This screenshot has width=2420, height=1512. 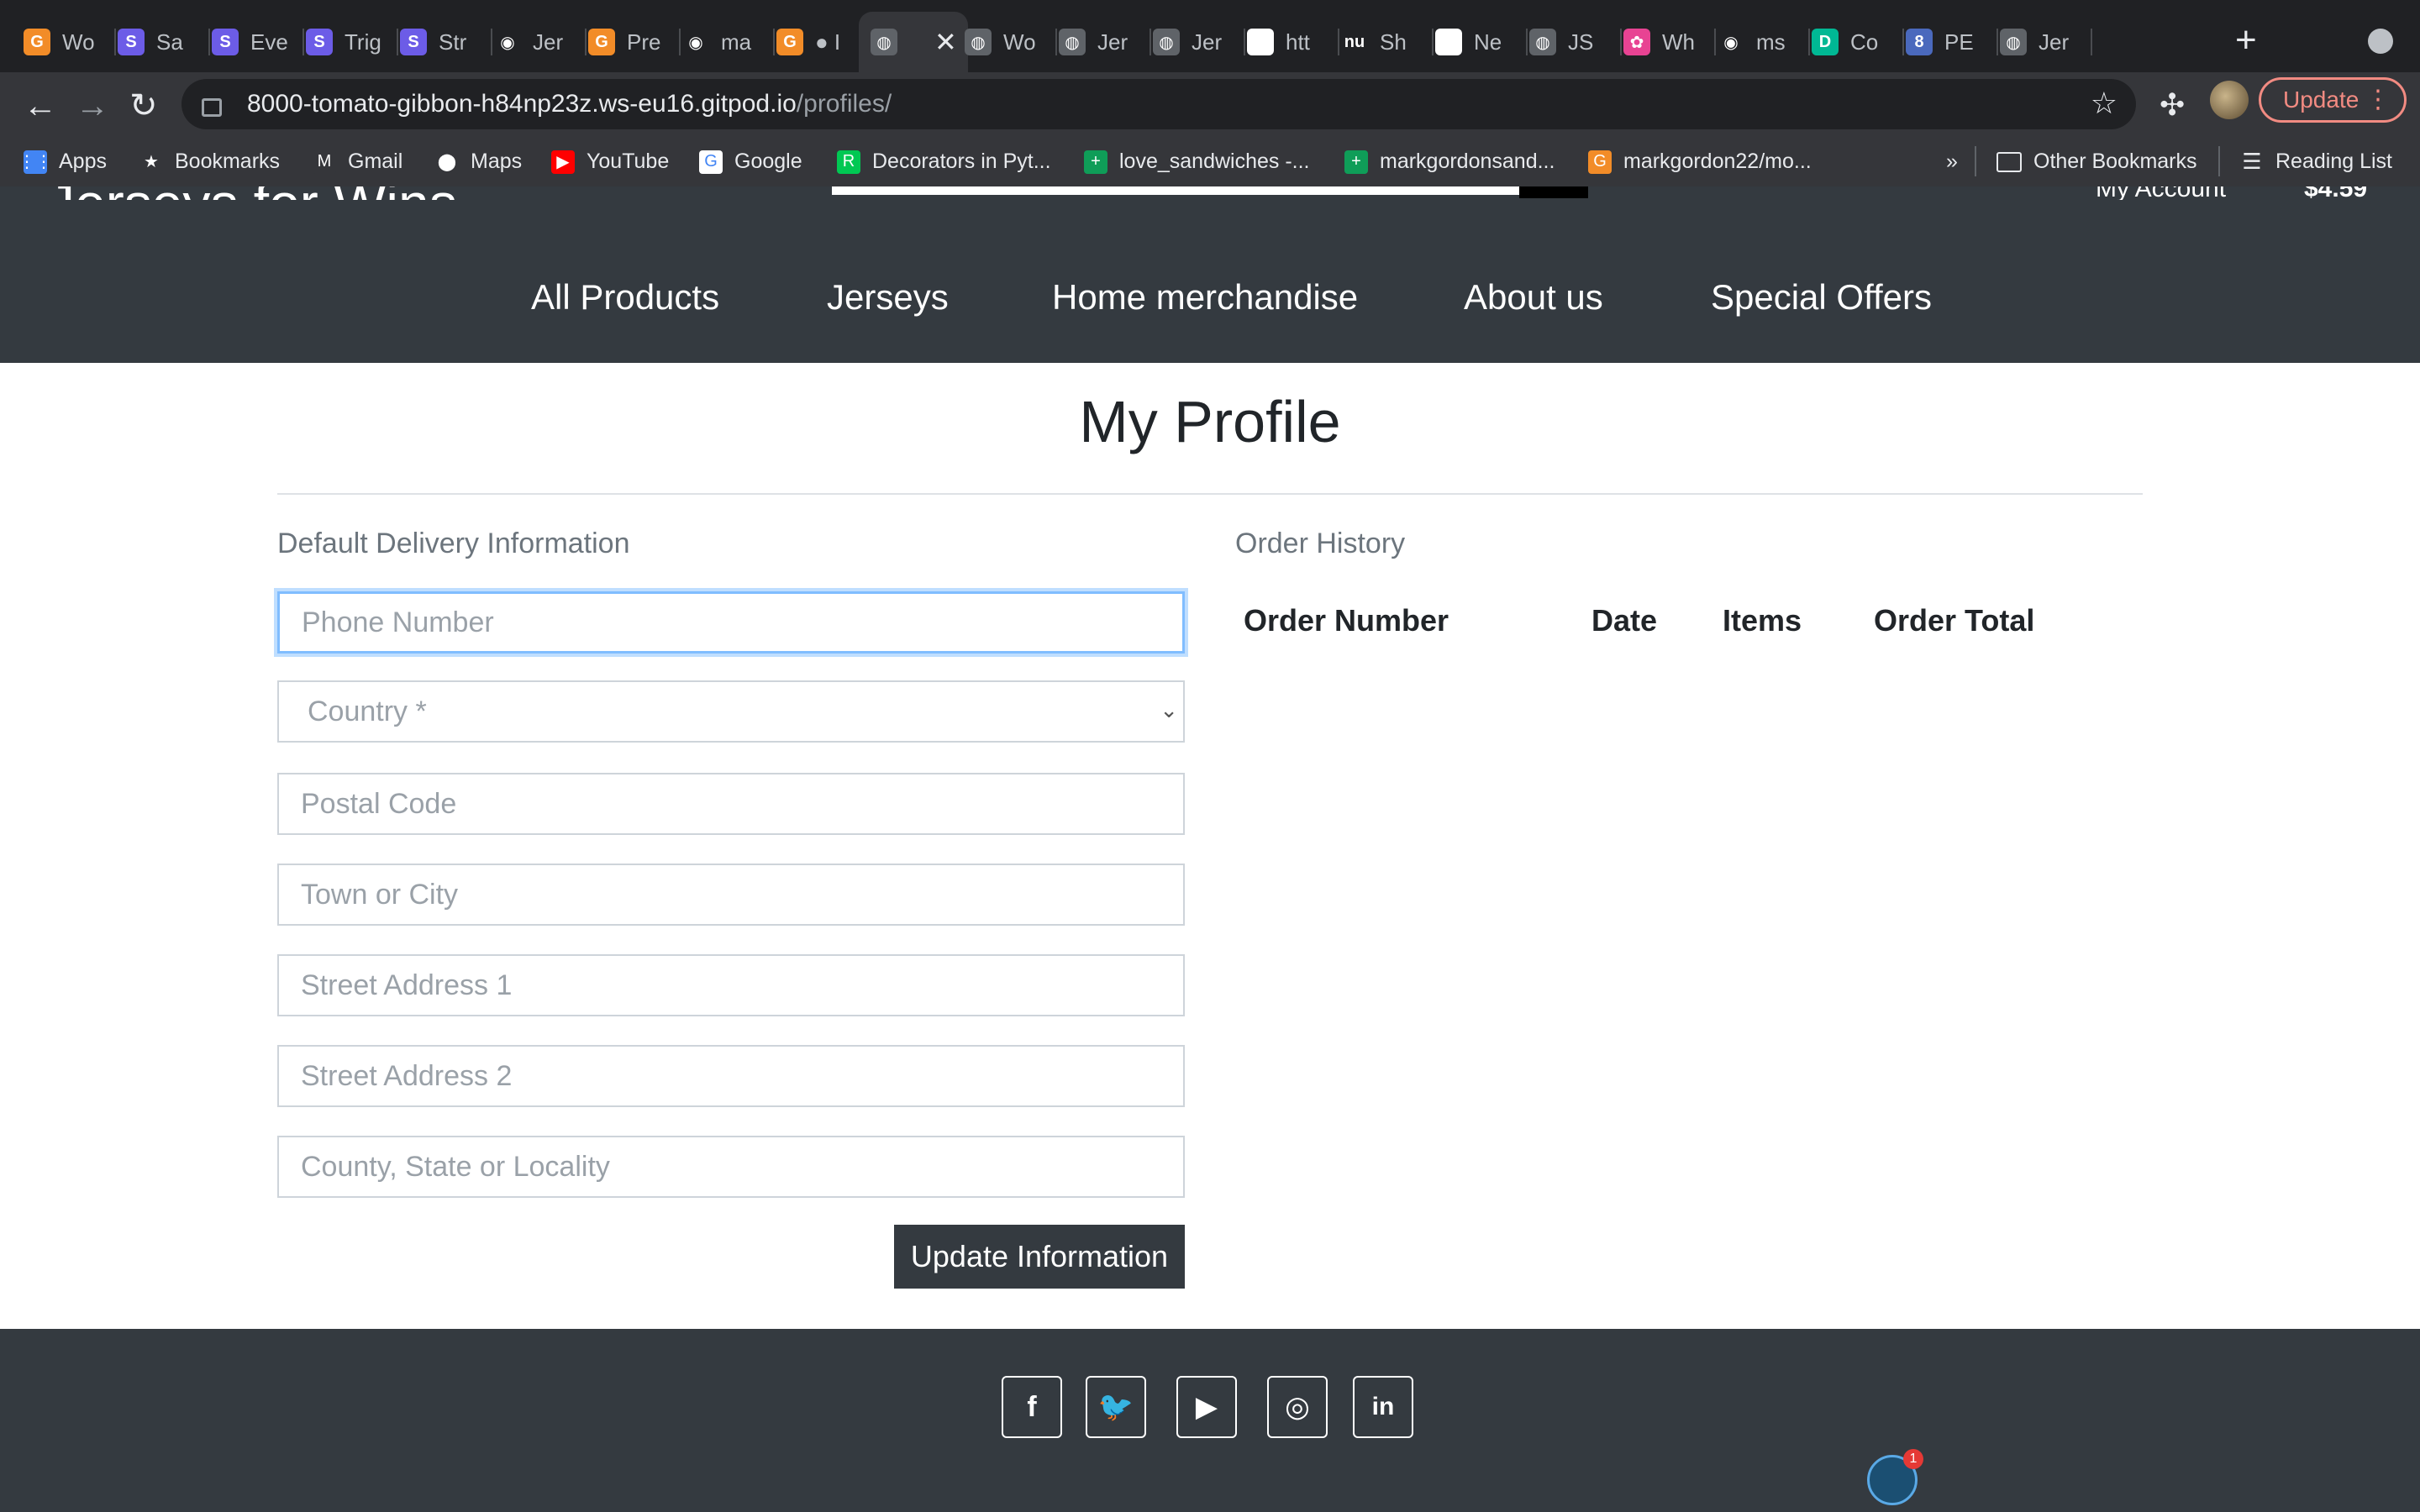 I want to click on bookmark-item: ★ Bookmarks, so click(x=210, y=162).